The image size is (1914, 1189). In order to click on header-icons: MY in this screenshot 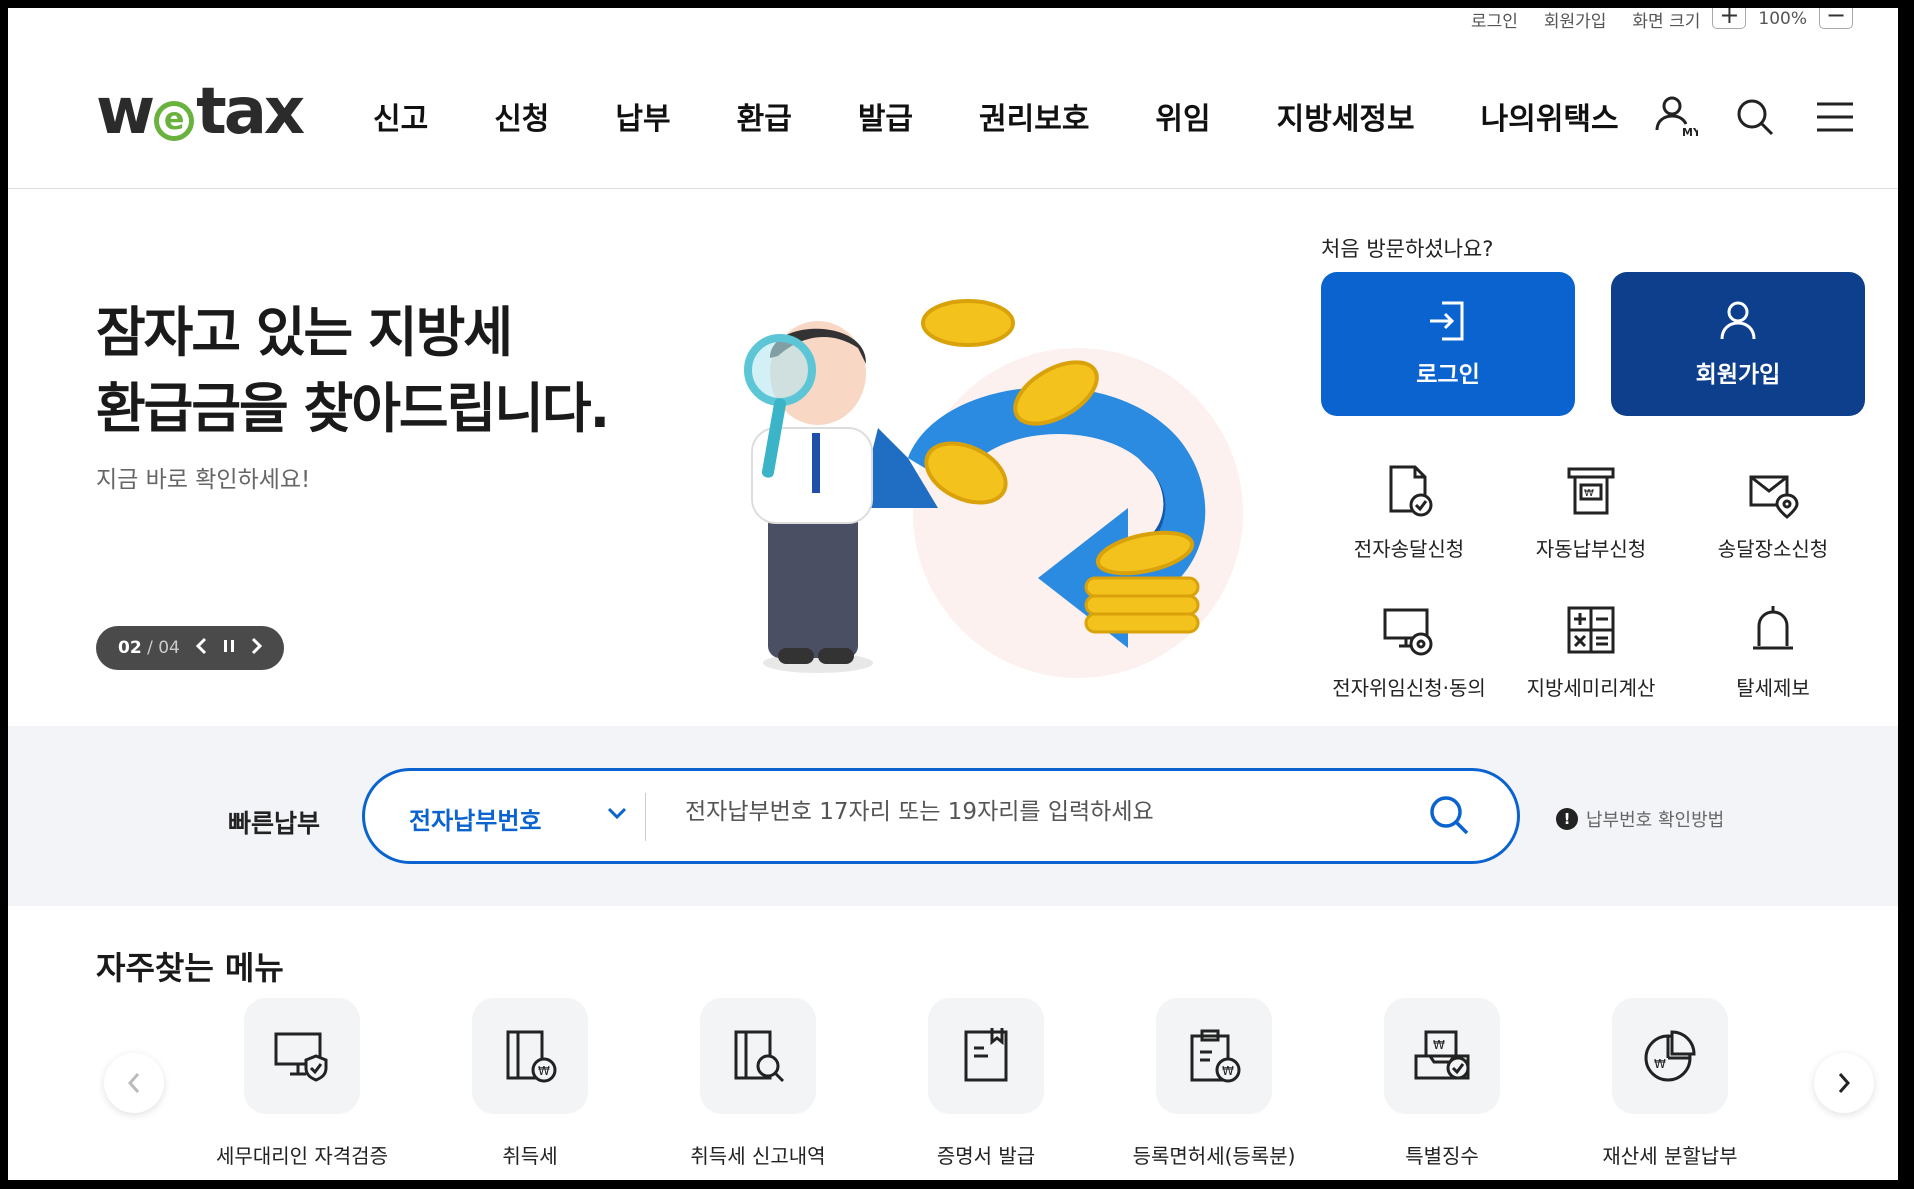, I will do `click(1755, 117)`.